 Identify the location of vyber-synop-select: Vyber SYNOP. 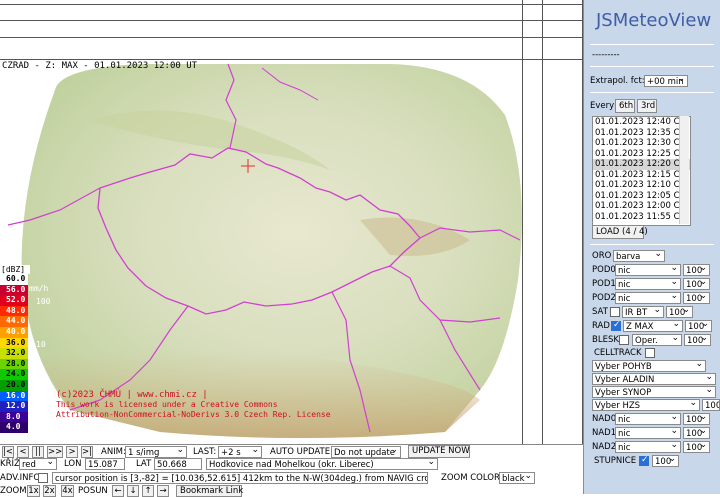
(654, 392).